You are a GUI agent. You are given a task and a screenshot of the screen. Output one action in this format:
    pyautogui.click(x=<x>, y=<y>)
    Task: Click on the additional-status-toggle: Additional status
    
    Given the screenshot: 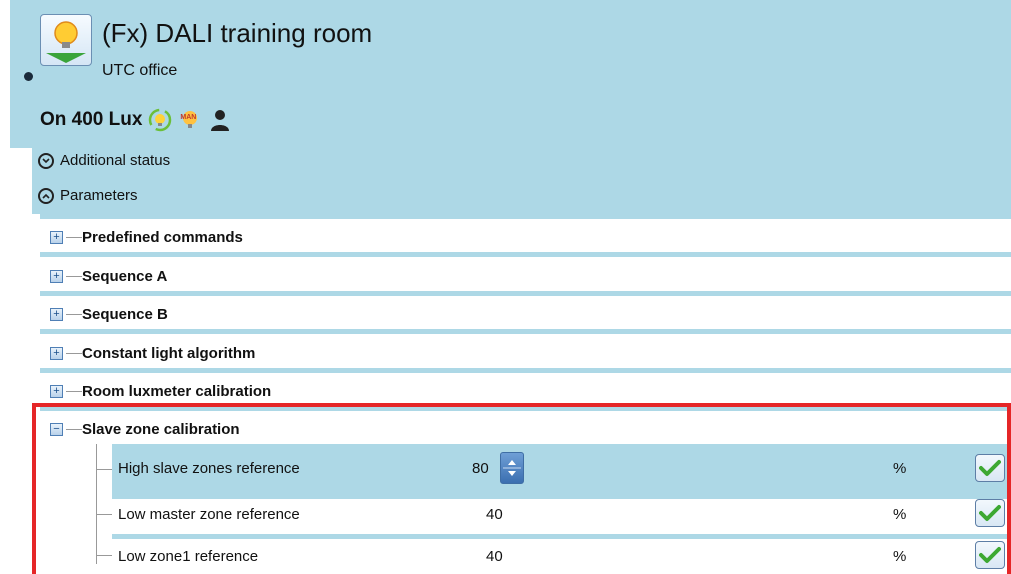 What is the action you would take?
    pyautogui.click(x=104, y=160)
    